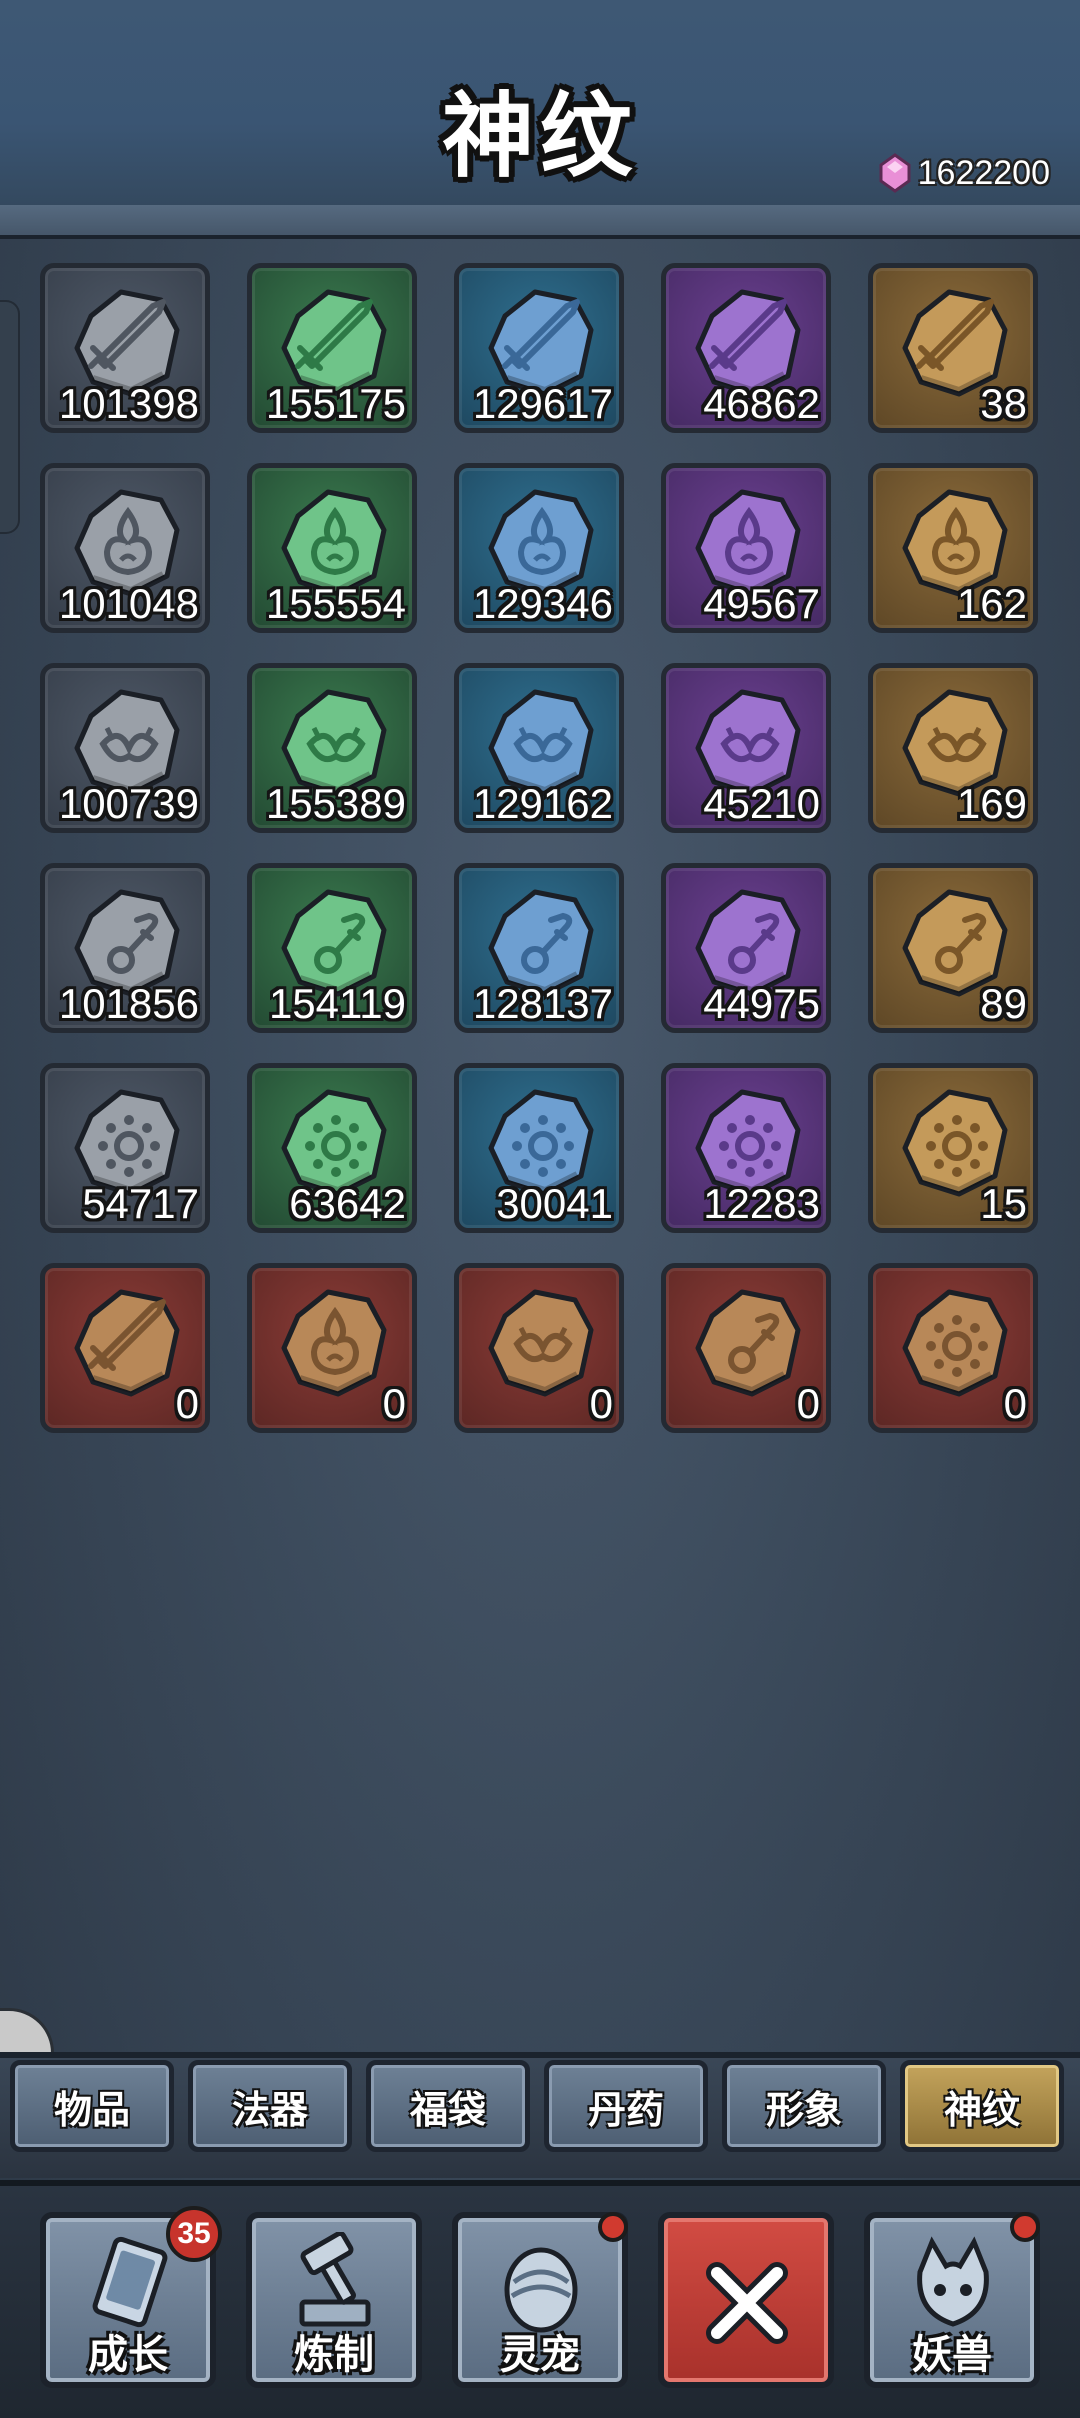 The width and height of the screenshot is (1080, 2418). What do you see at coordinates (334, 2354) in the screenshot?
I see `forge-label: 炼制` at bounding box center [334, 2354].